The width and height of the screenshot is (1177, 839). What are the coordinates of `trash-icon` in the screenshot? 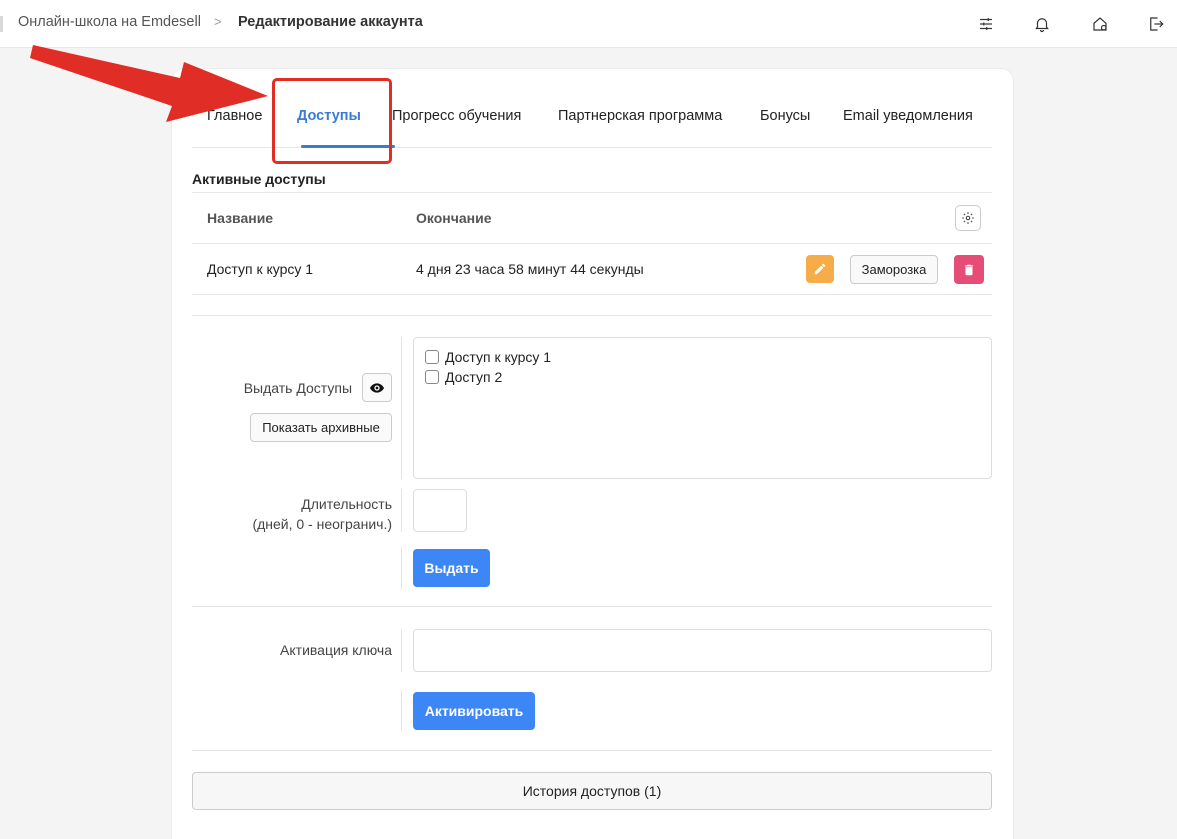 It's located at (969, 269).